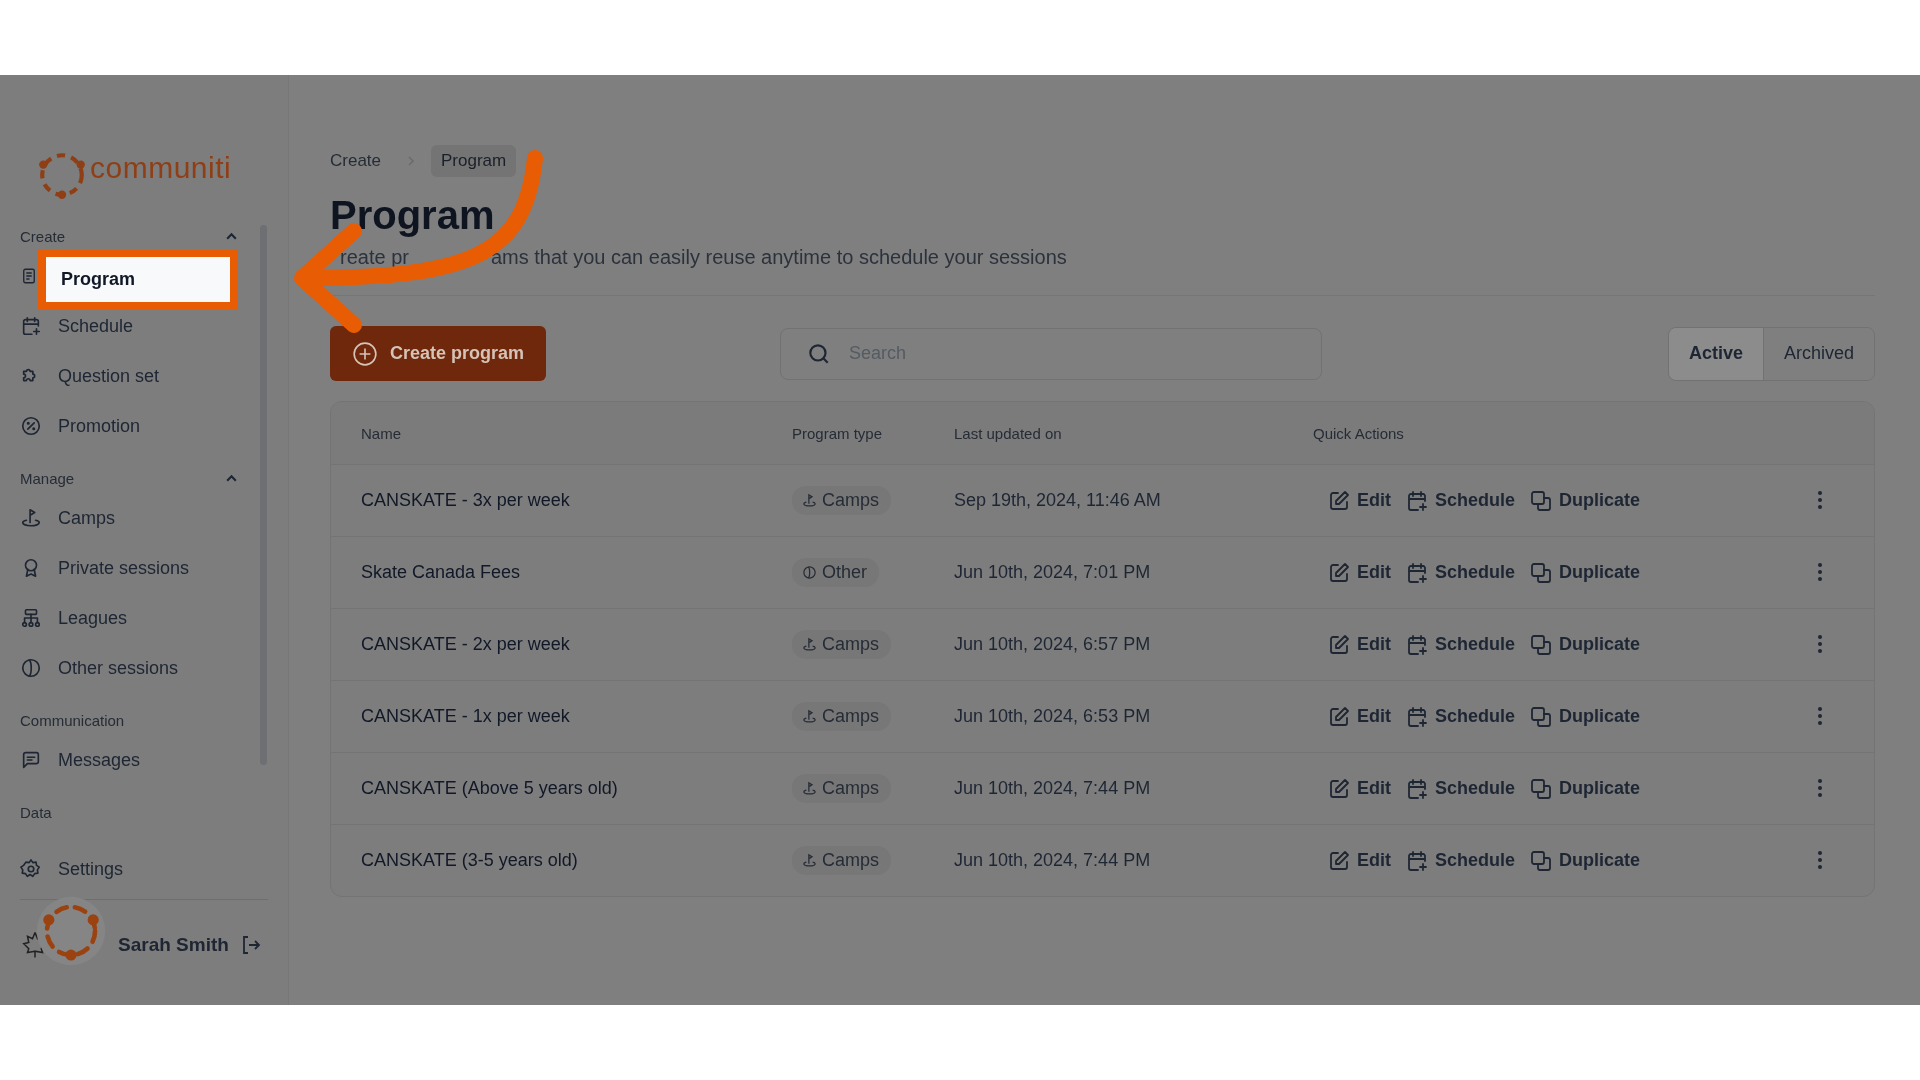 The width and height of the screenshot is (1920, 1080). What do you see at coordinates (365, 353) in the screenshot?
I see `plus-circle-icon` at bounding box center [365, 353].